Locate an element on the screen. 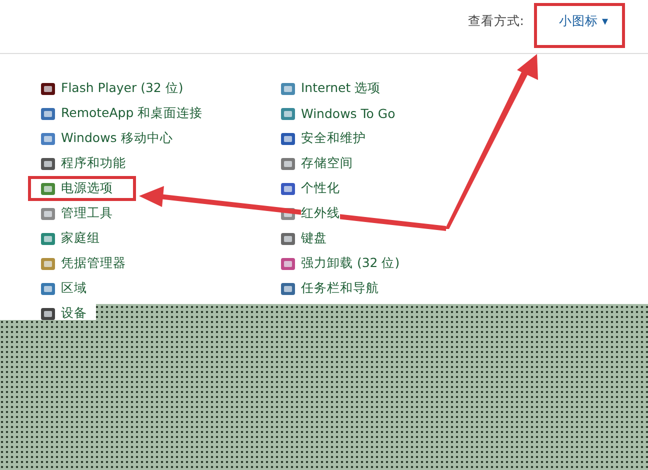 Image resolution: width=648 pixels, height=470 pixels. control-panel-item: 电源选项 is located at coordinates (82, 188).